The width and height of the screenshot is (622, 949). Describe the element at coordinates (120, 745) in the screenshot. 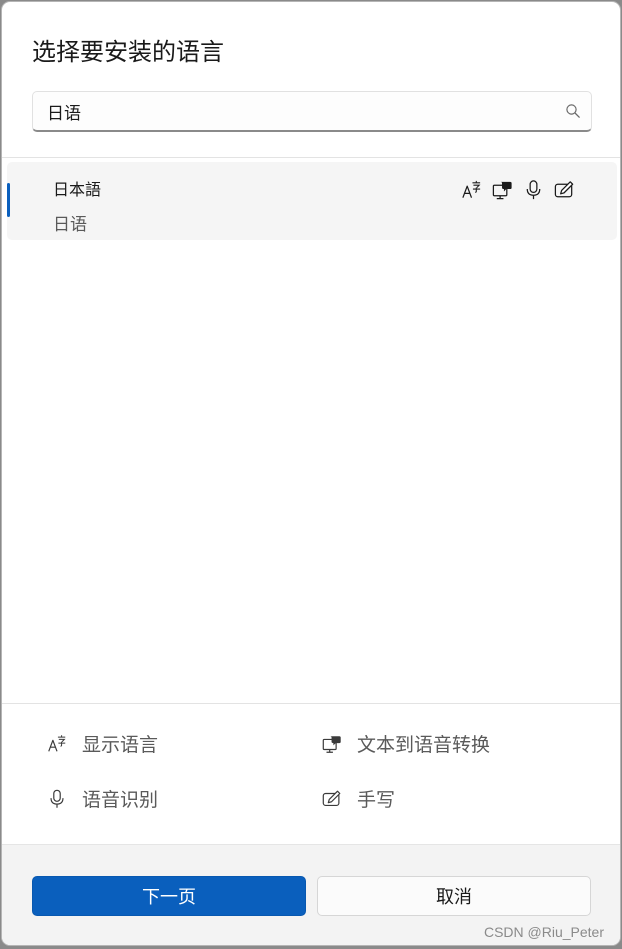

I see `legend-label: 显示语言` at that location.